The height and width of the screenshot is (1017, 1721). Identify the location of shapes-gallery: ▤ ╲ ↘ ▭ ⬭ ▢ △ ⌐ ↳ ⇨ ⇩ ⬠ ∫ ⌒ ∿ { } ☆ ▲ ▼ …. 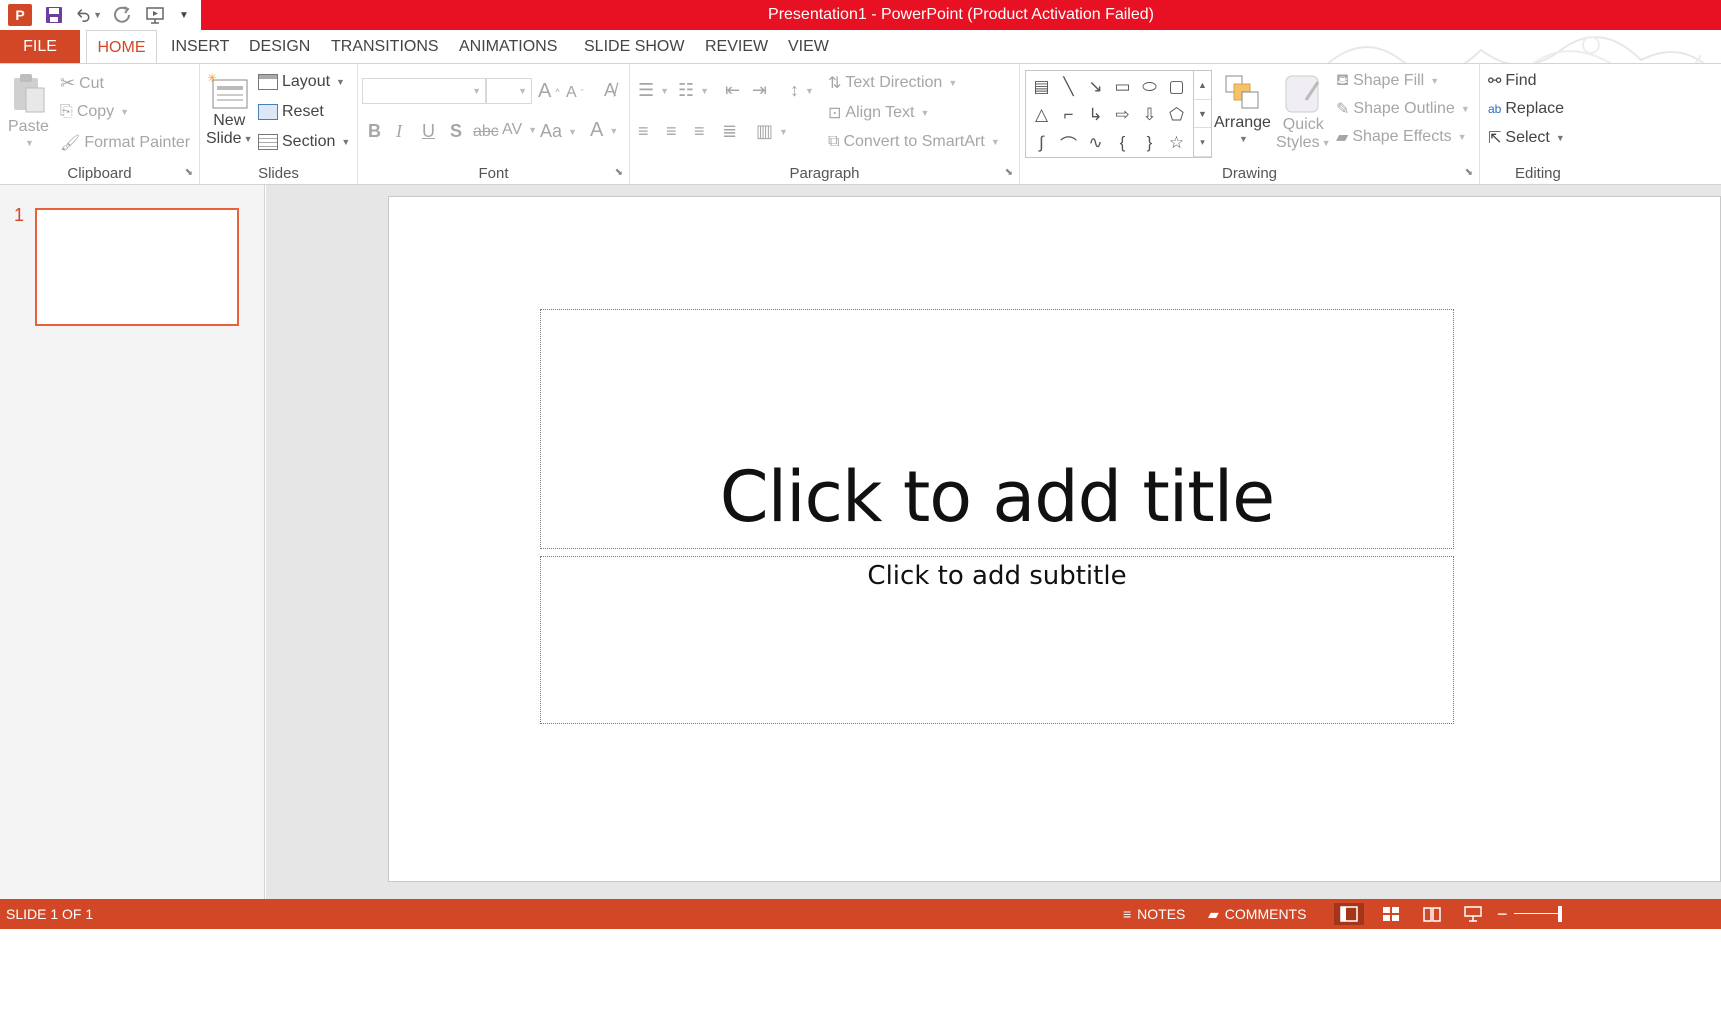
(1118, 114).